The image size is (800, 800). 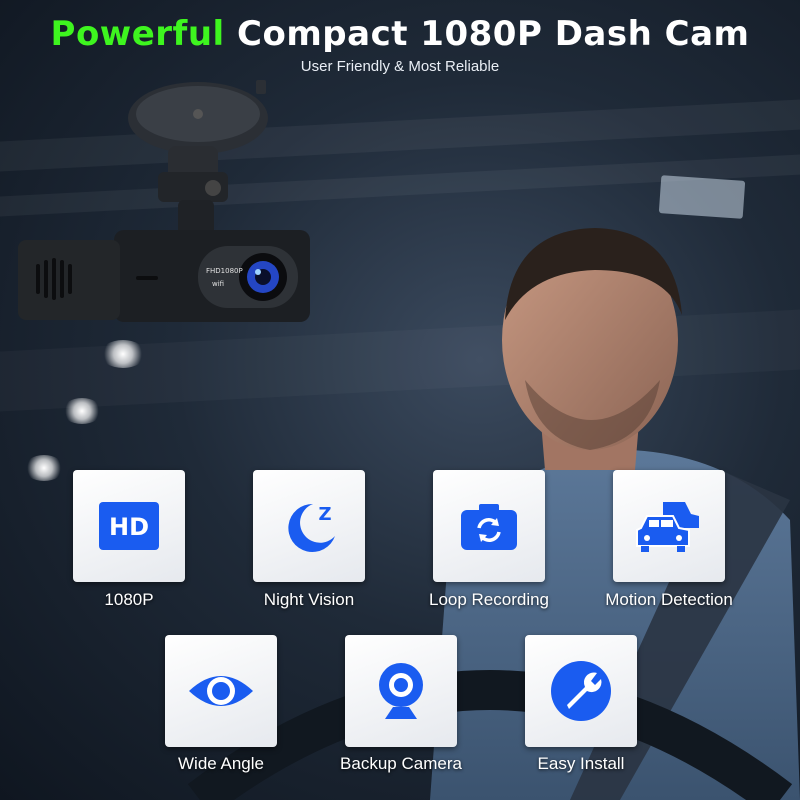 I want to click on eye-icon, so click(x=221, y=691).